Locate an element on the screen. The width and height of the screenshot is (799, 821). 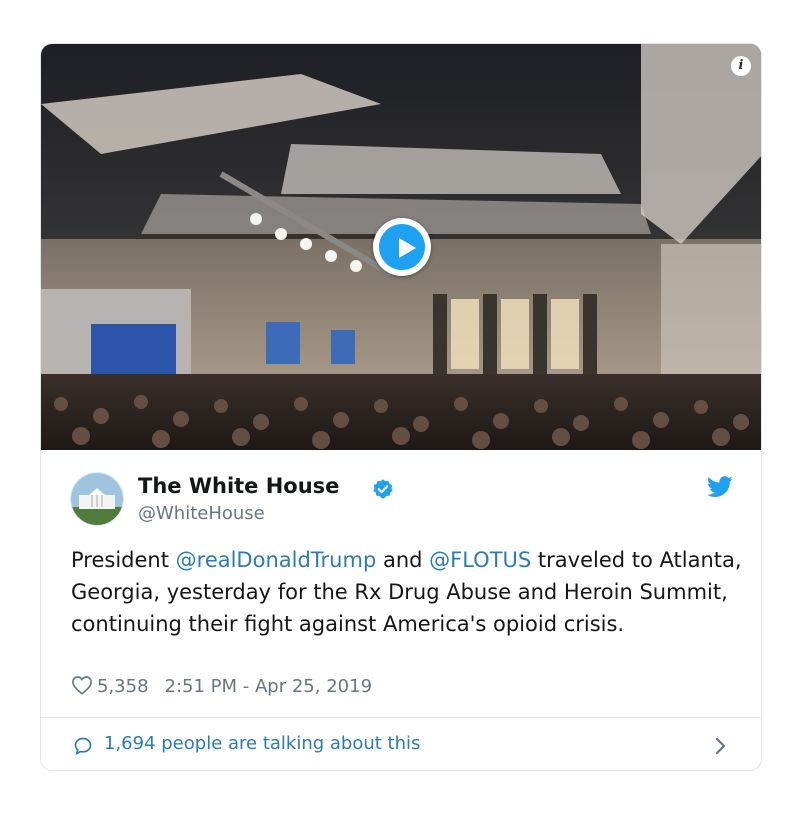
heart-icon is located at coordinates (82, 685).